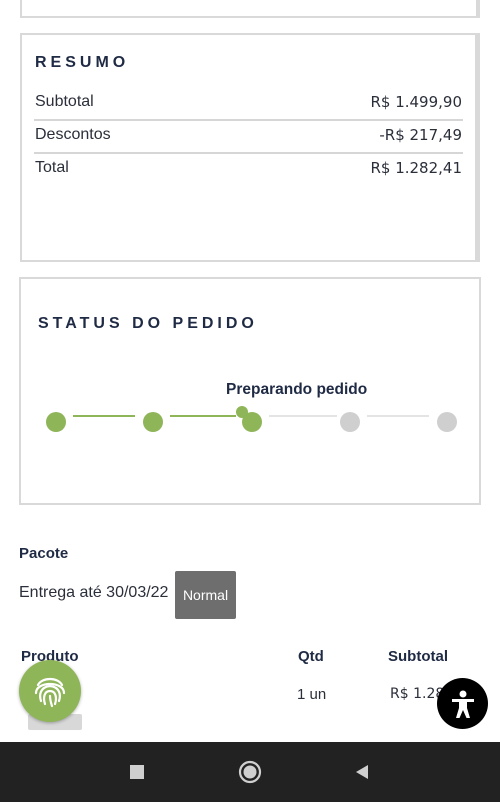  Describe the element at coordinates (417, 694) in the screenshot. I see `product-subtotal: R$ 1.28` at that location.